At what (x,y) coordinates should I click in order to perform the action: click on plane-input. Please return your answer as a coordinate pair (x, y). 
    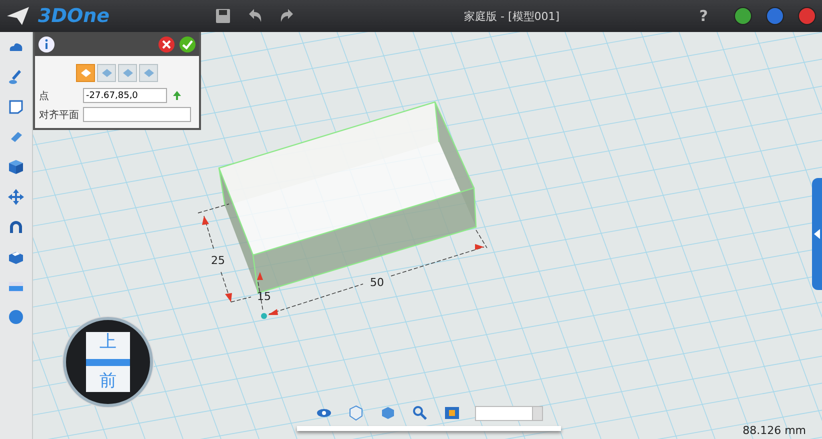
    Looking at the image, I should click on (137, 114).